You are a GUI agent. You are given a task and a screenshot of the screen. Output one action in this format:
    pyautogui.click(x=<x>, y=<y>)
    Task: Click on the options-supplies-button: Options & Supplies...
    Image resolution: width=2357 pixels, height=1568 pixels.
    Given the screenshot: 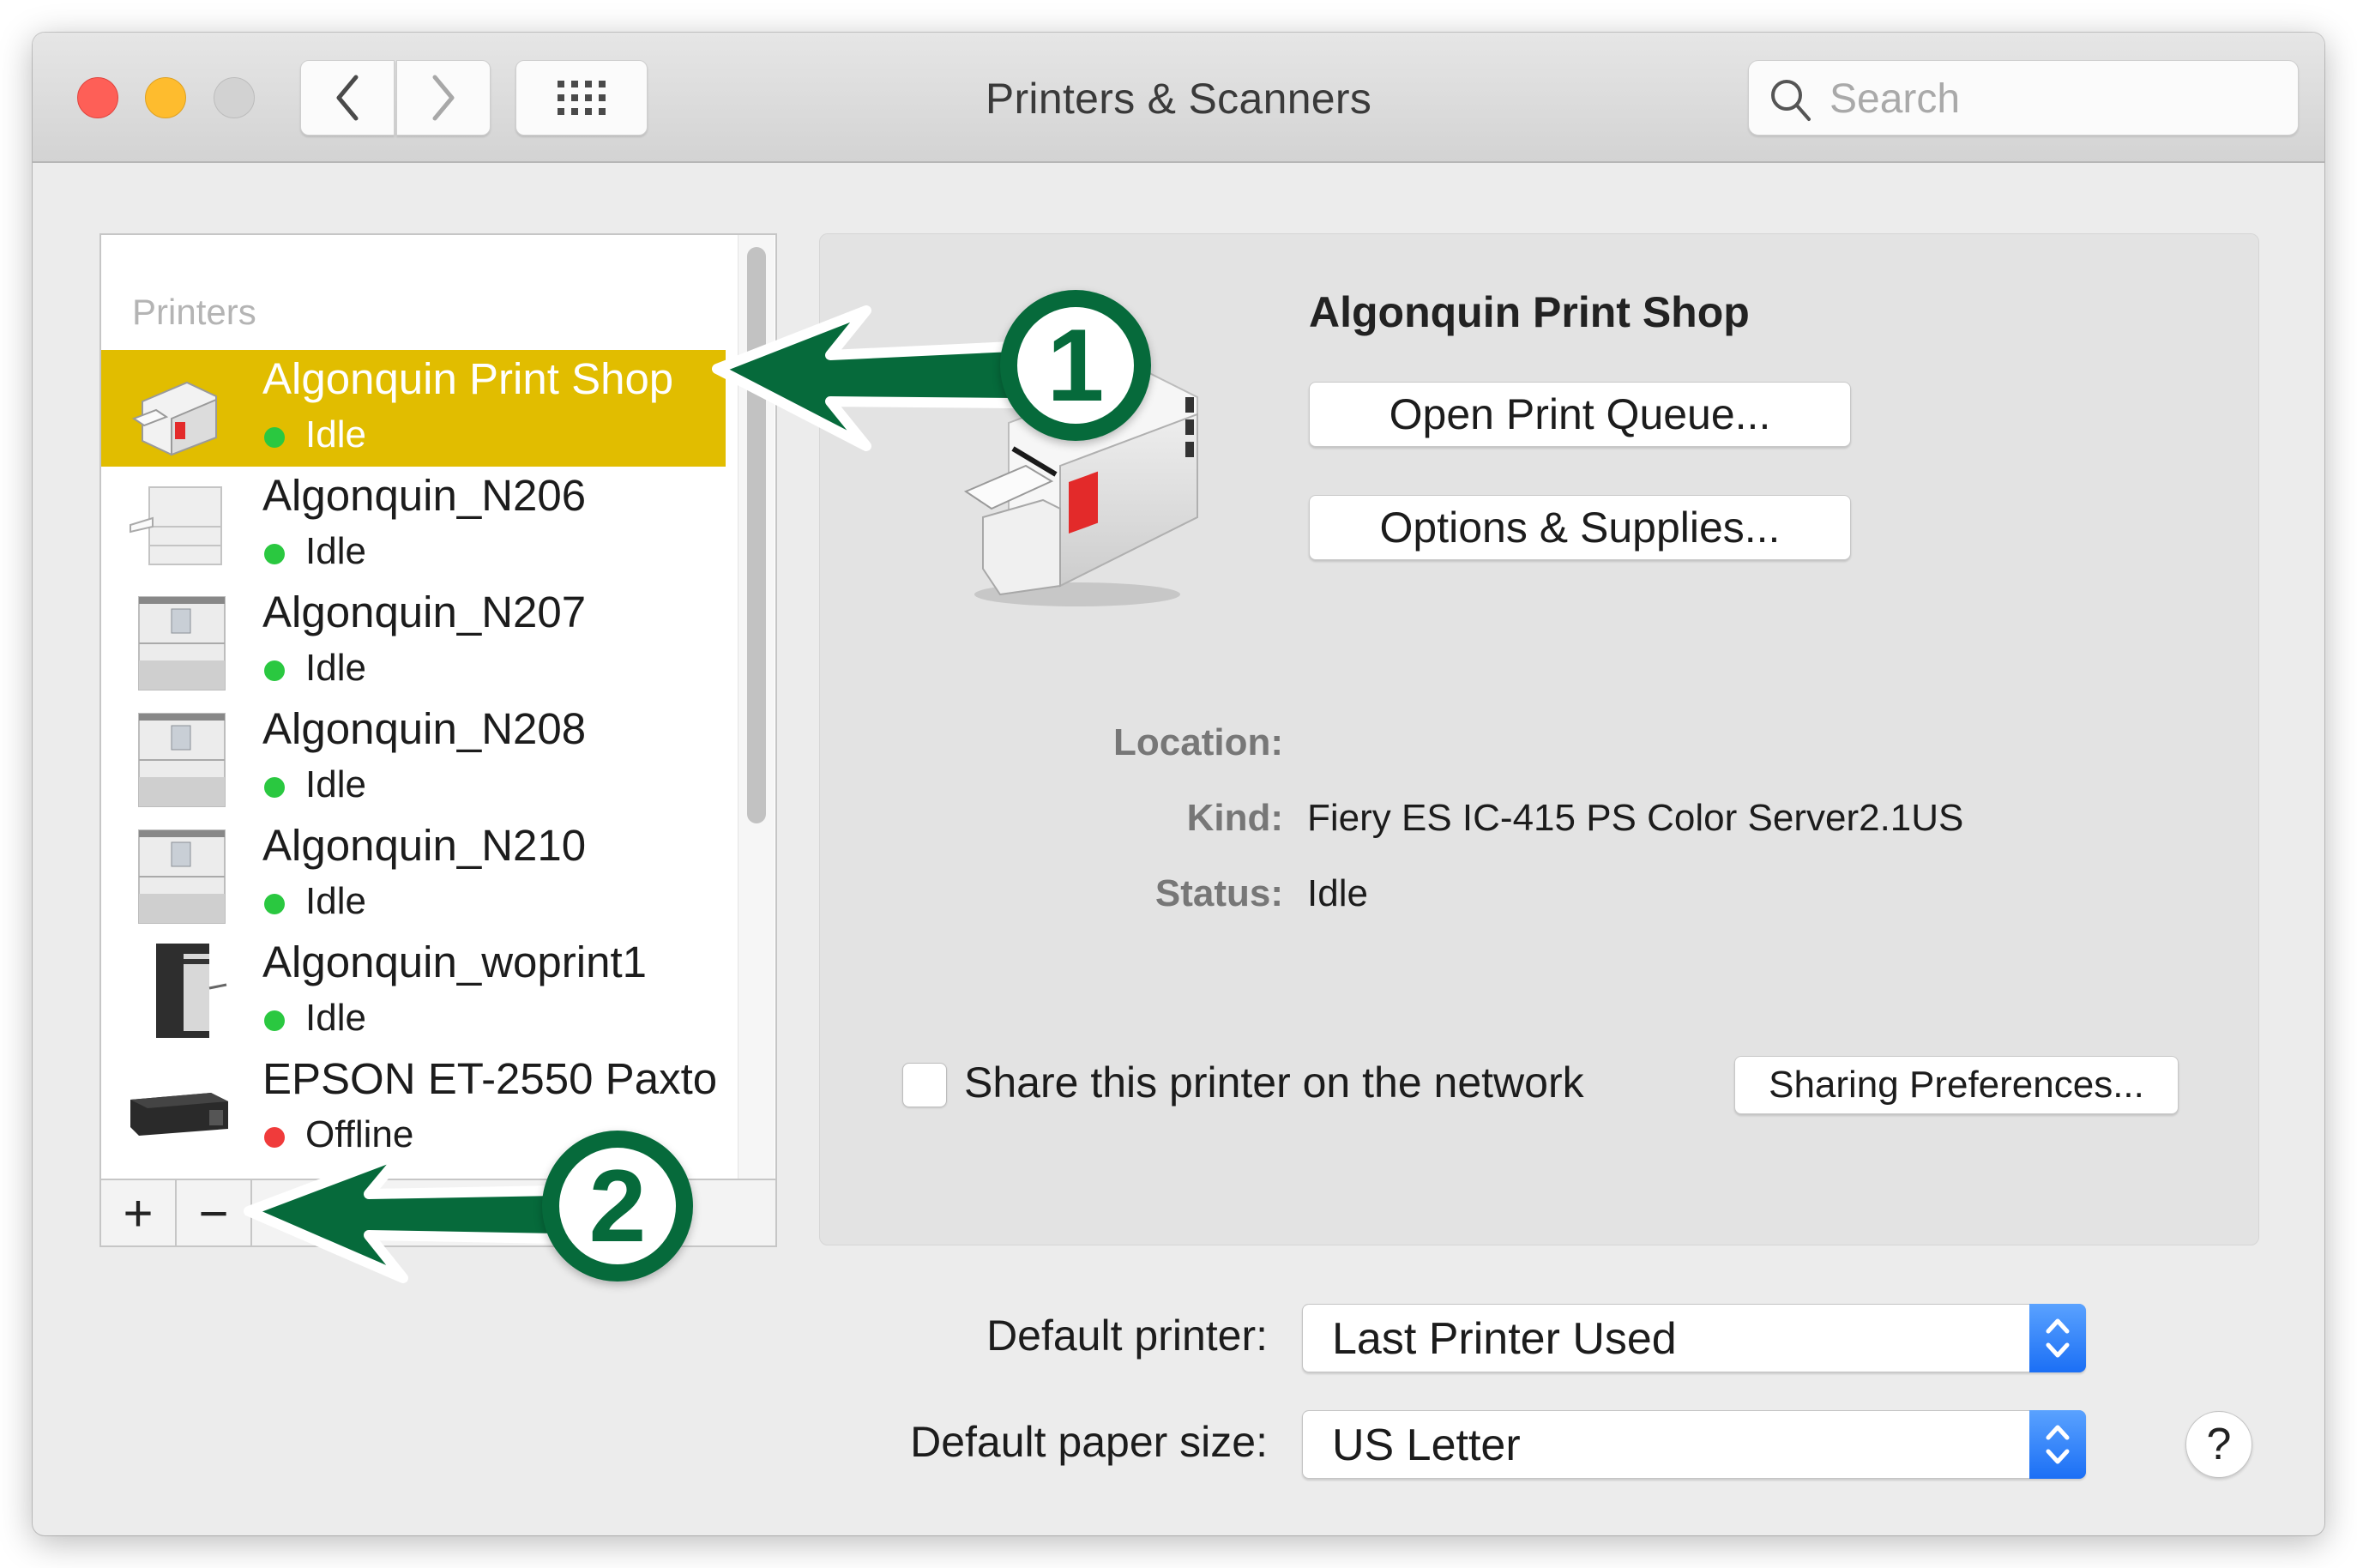 What is the action you would take?
    pyautogui.click(x=1580, y=527)
    